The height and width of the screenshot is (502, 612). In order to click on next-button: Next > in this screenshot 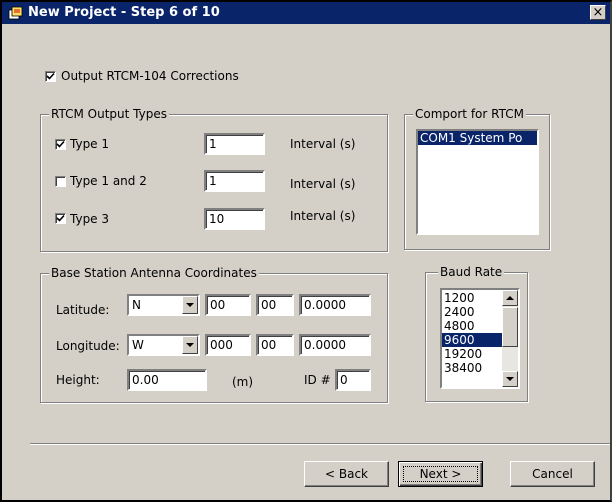, I will do `click(440, 474)`.